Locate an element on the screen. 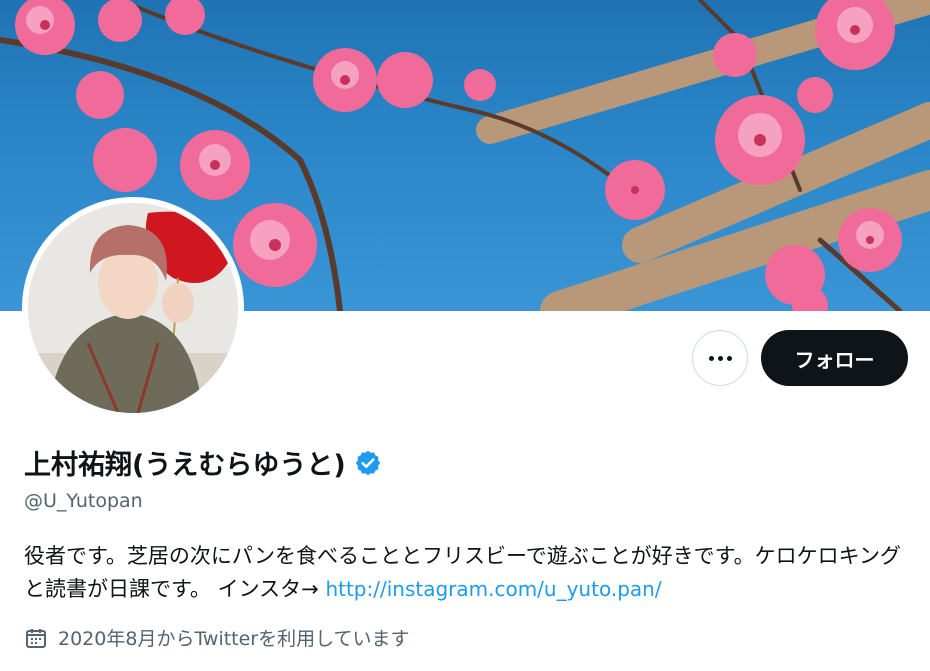  calendar-icon is located at coordinates (36, 638).